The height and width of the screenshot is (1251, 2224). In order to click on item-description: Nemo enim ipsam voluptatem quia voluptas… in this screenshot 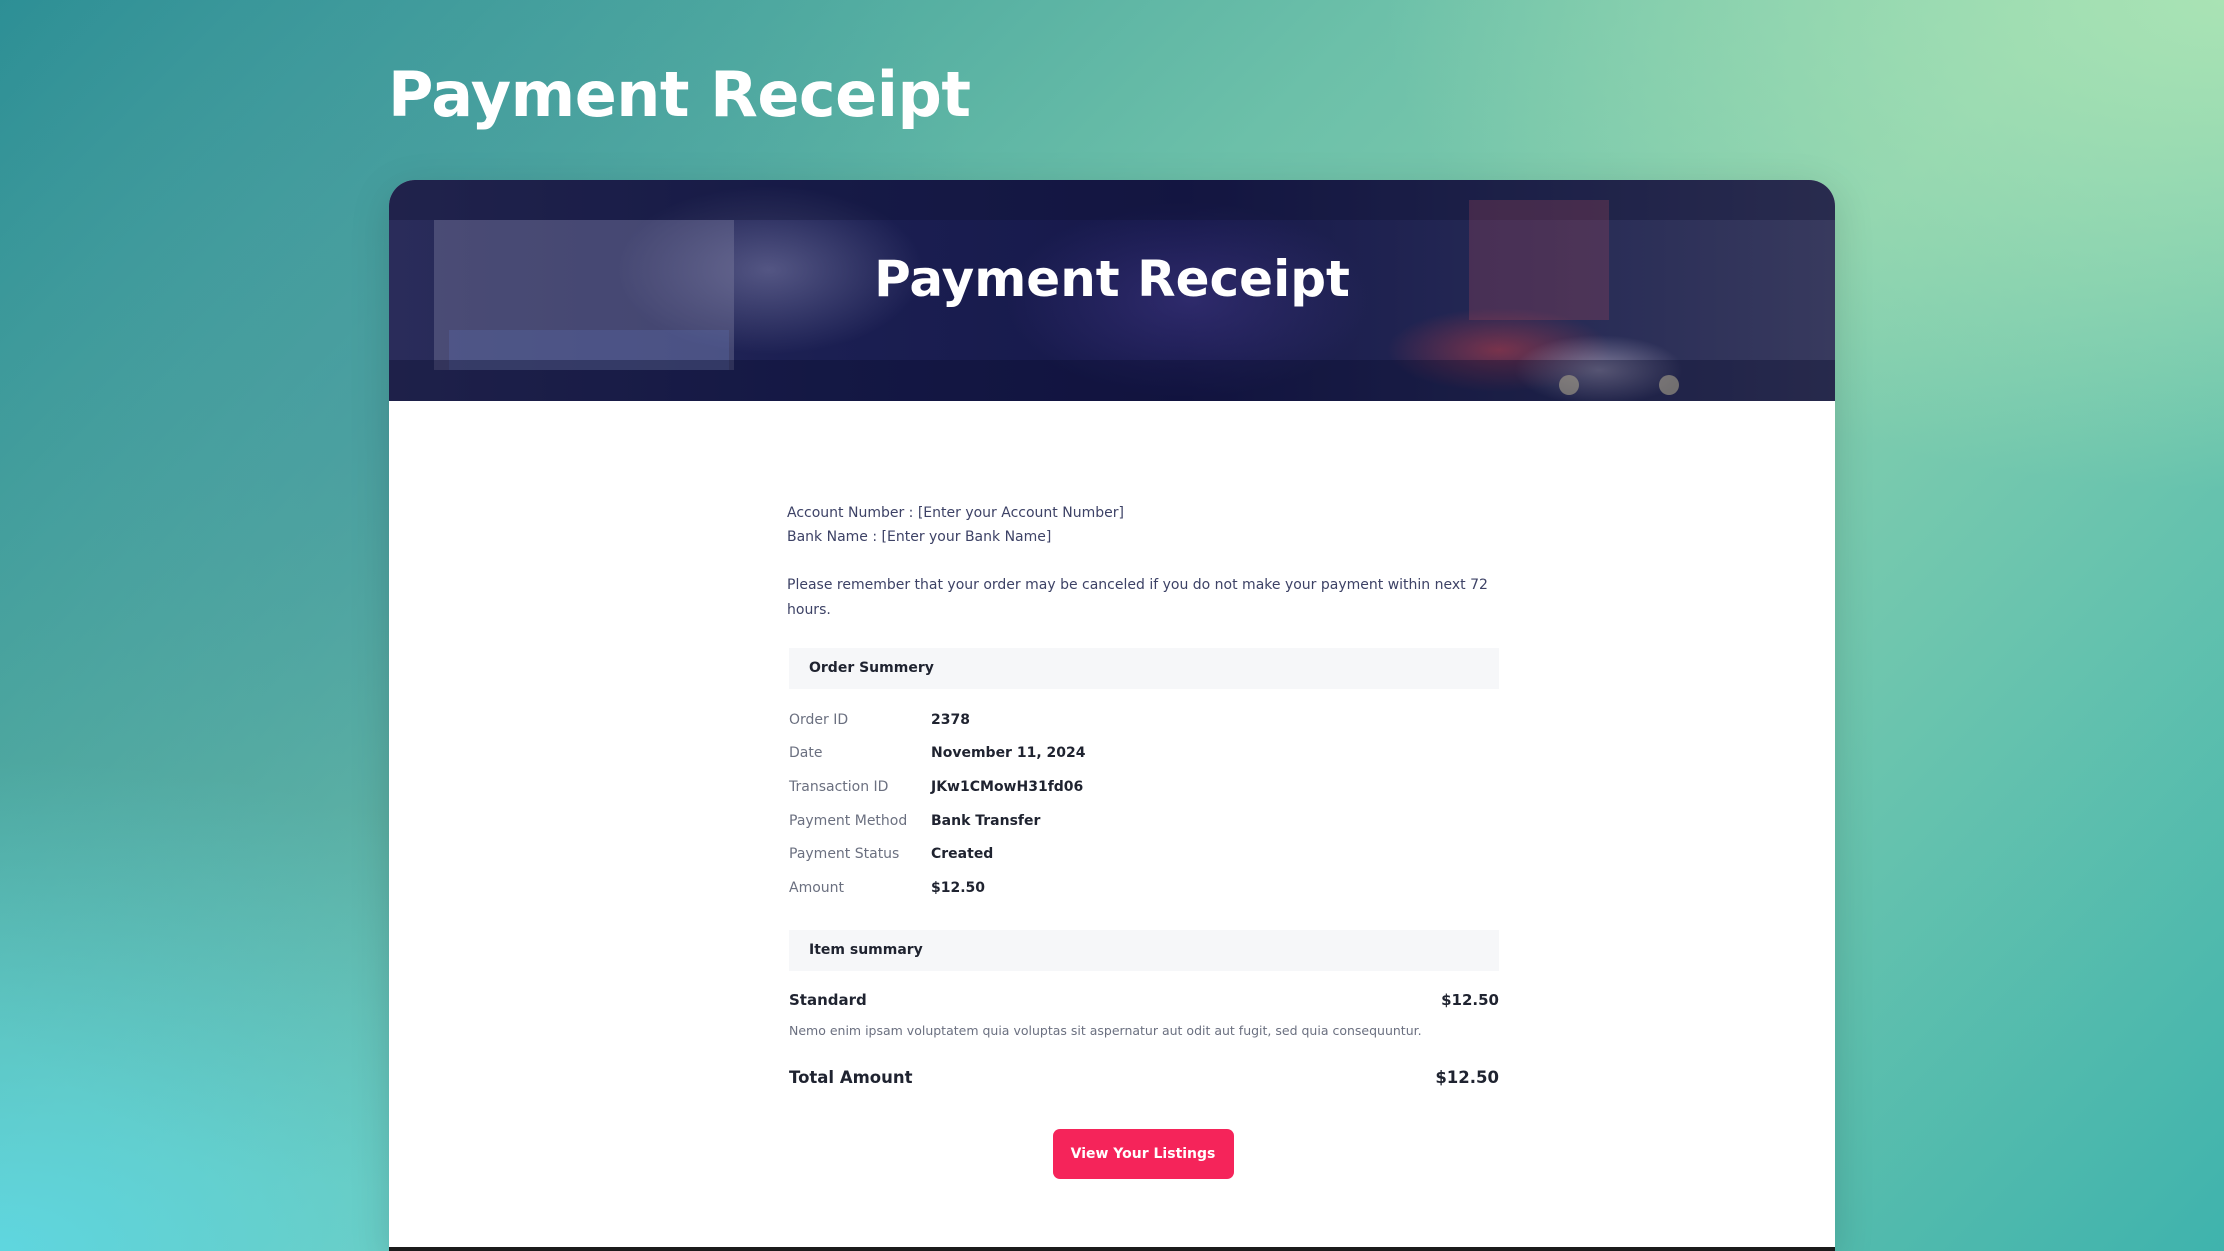, I will do `click(1105, 1030)`.